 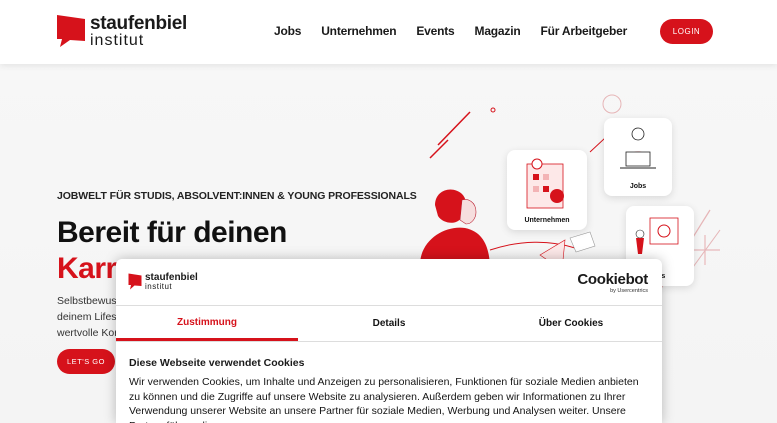 What do you see at coordinates (287, 31) in the screenshot?
I see `nav-jobs: Jobs` at bounding box center [287, 31].